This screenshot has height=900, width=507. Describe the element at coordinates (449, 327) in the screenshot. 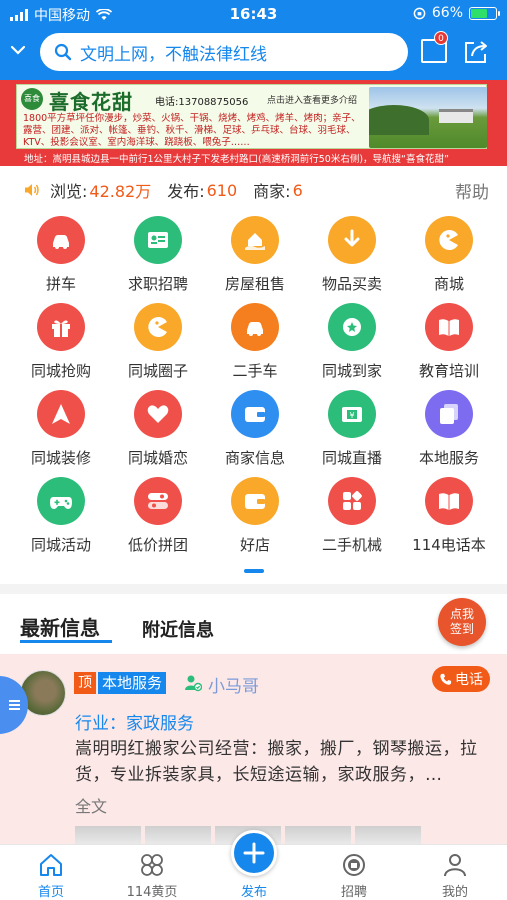

I see `book-icon` at that location.